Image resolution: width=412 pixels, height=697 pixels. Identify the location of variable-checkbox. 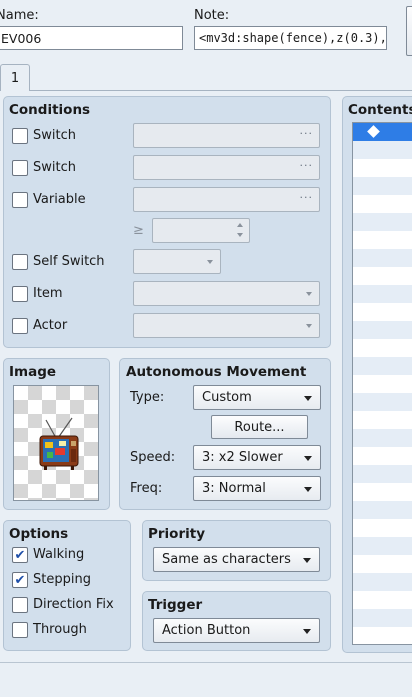
(20, 200).